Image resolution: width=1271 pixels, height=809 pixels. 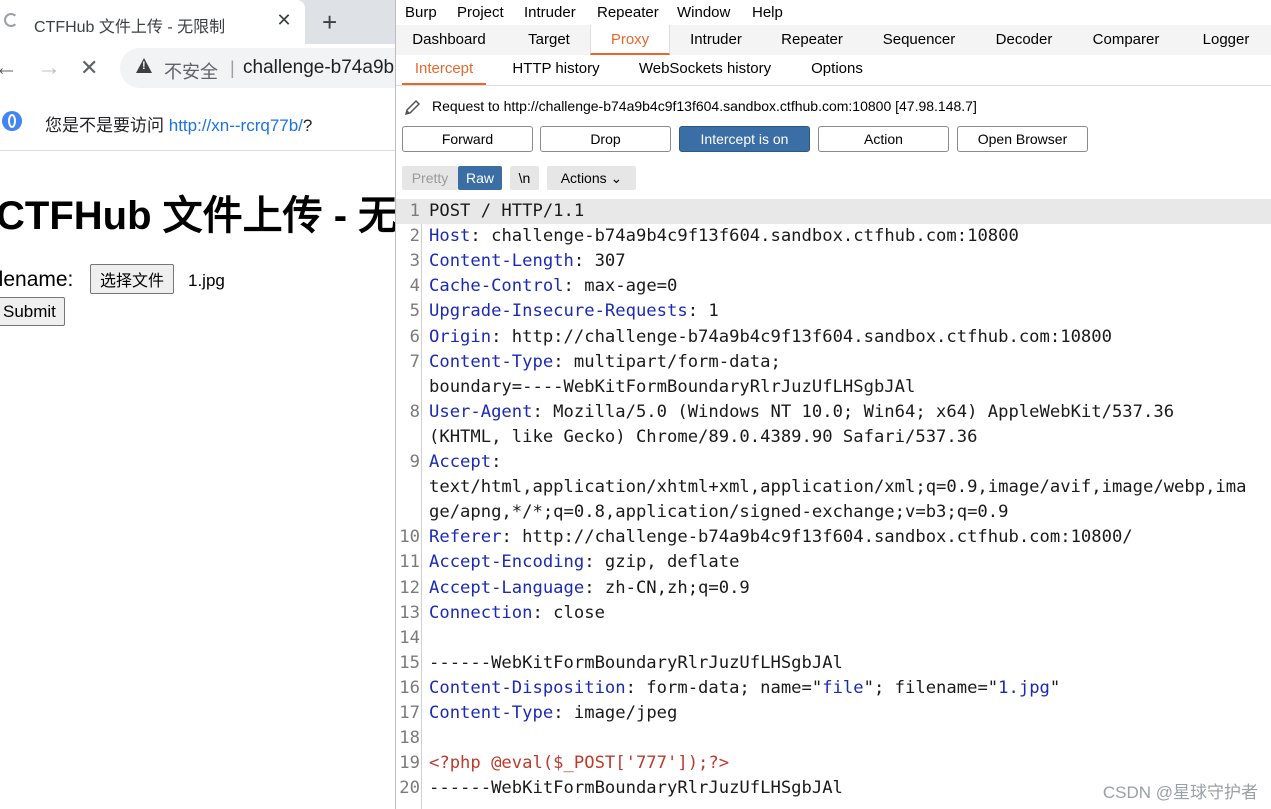 What do you see at coordinates (620, 286) in the screenshot?
I see `line-text: : max-age=0` at bounding box center [620, 286].